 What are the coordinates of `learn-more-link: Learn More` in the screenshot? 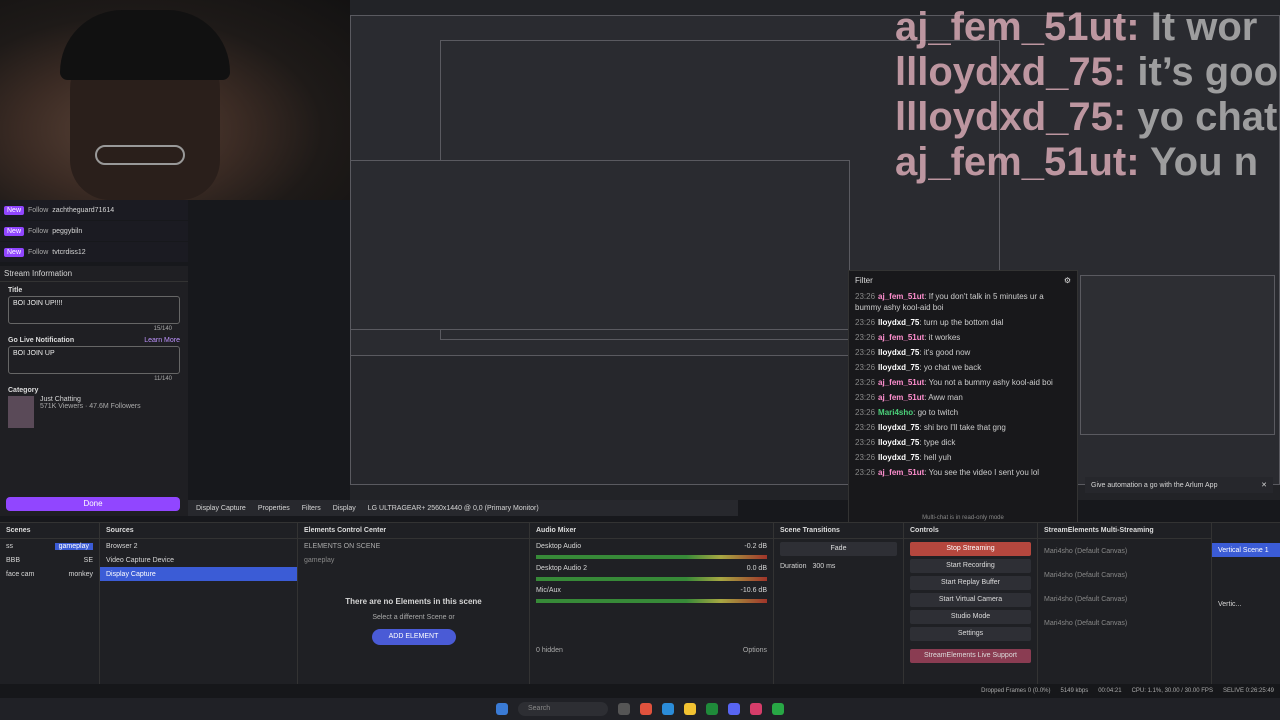 It's located at (162, 340).